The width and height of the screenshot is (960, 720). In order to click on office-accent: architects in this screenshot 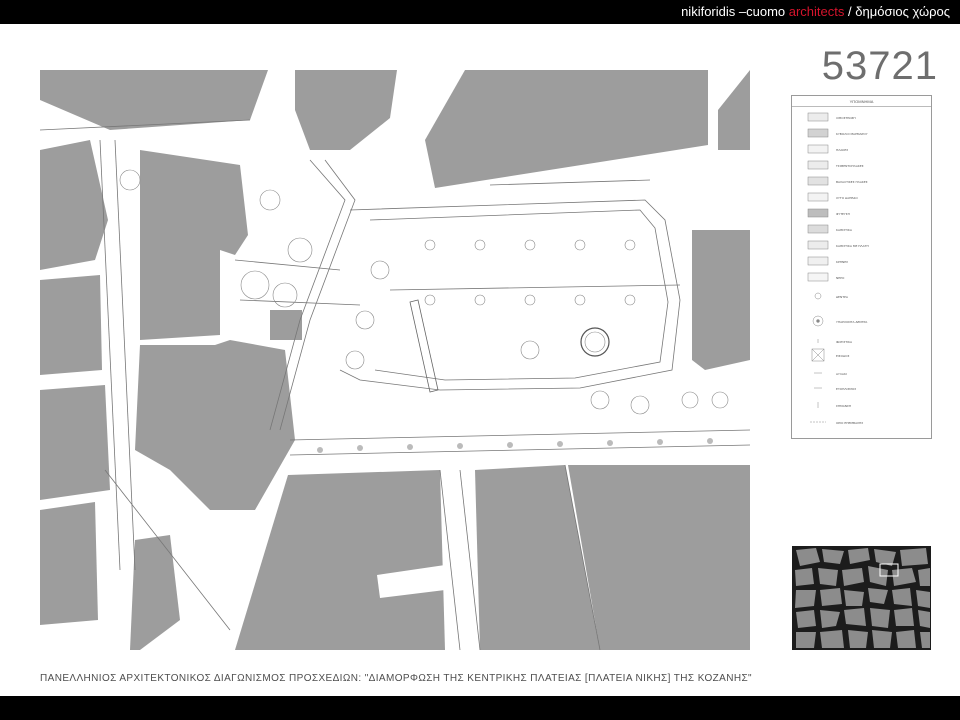, I will do `click(816, 11)`.